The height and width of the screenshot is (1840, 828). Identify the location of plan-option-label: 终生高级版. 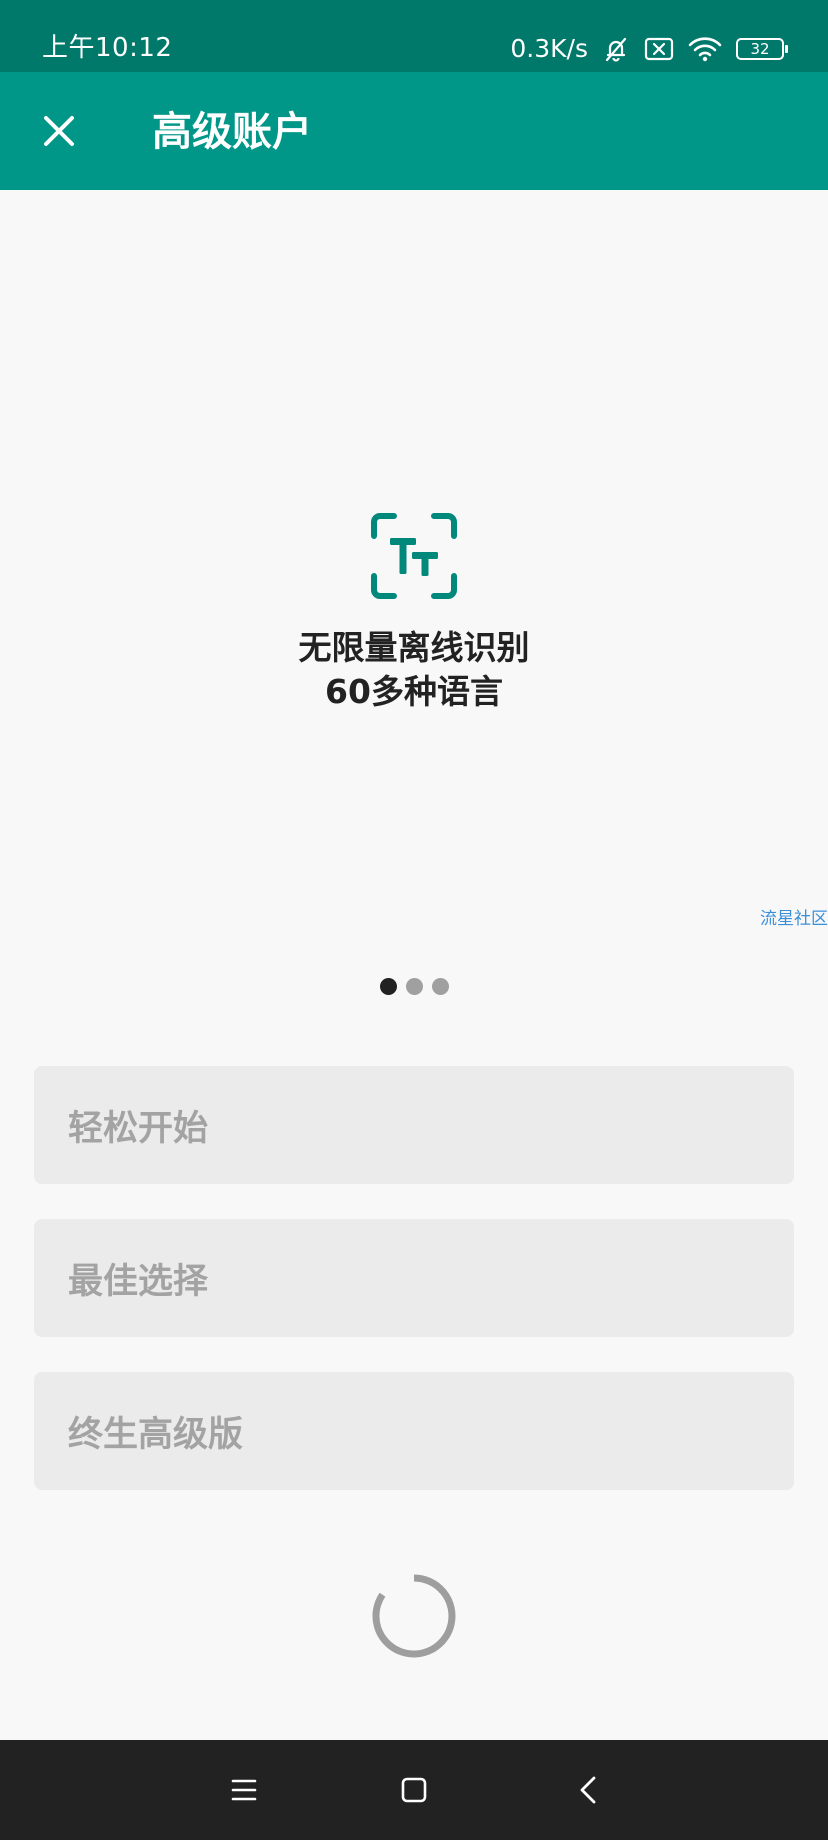
(156, 1434).